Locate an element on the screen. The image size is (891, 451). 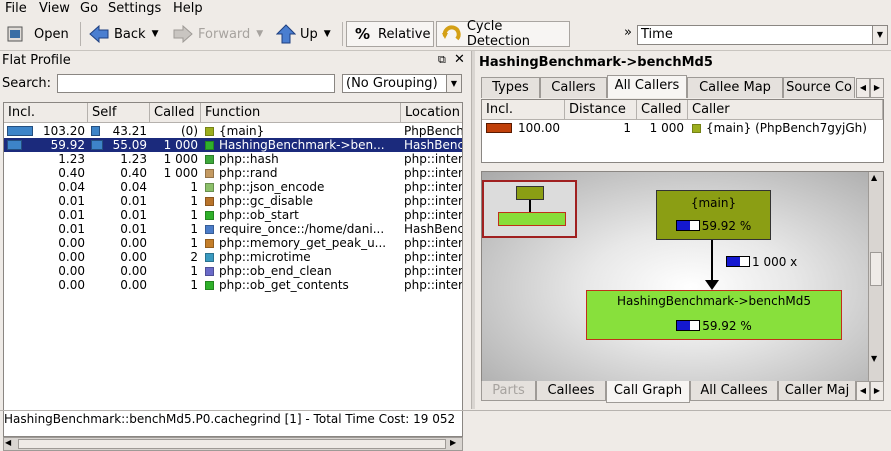
close-icon: ✕ is located at coordinates (459, 59).